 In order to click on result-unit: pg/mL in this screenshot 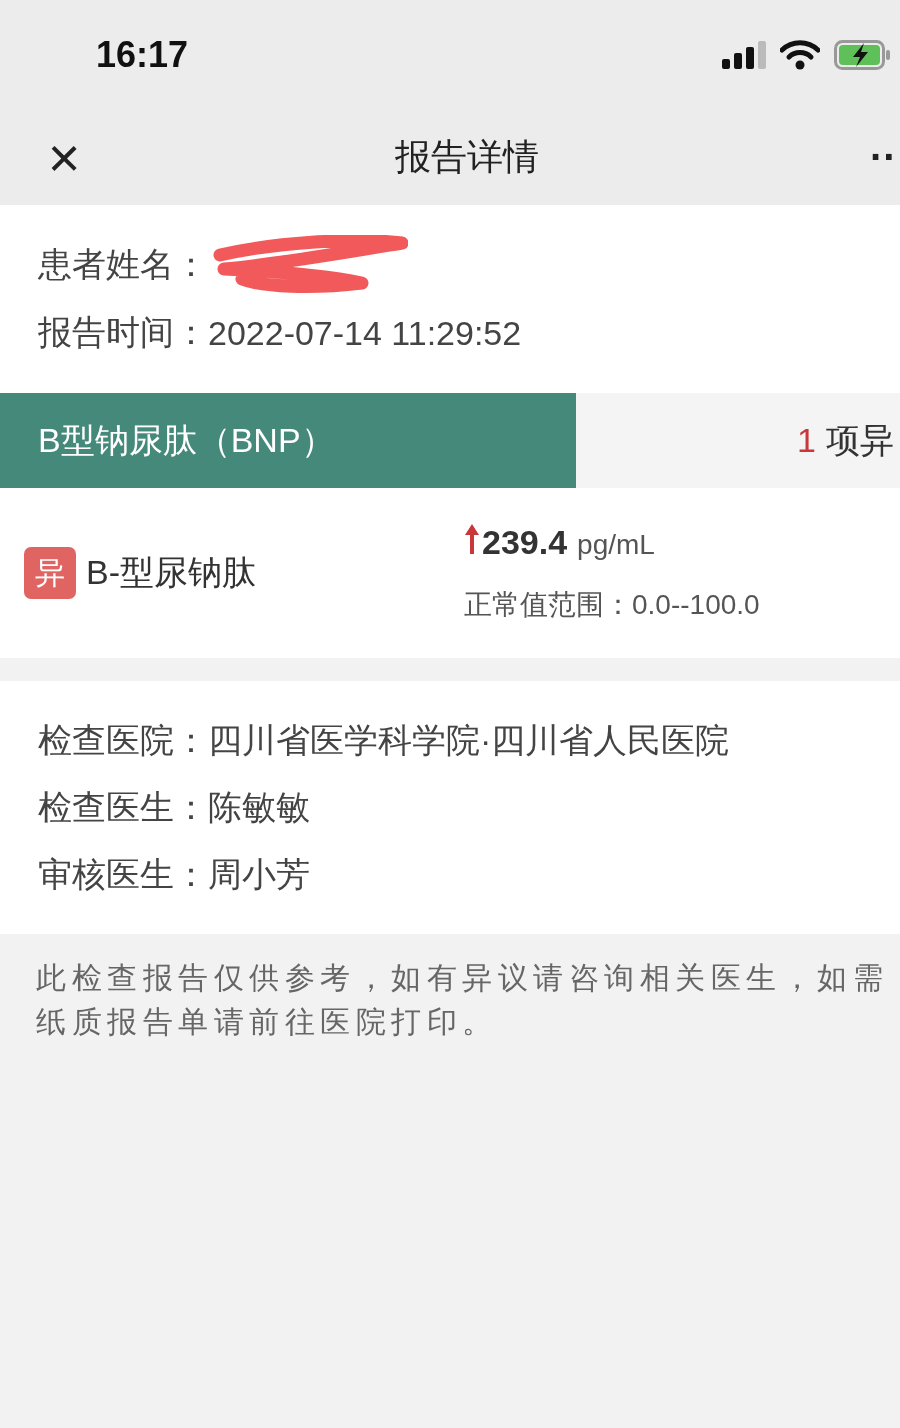, I will do `click(616, 544)`.